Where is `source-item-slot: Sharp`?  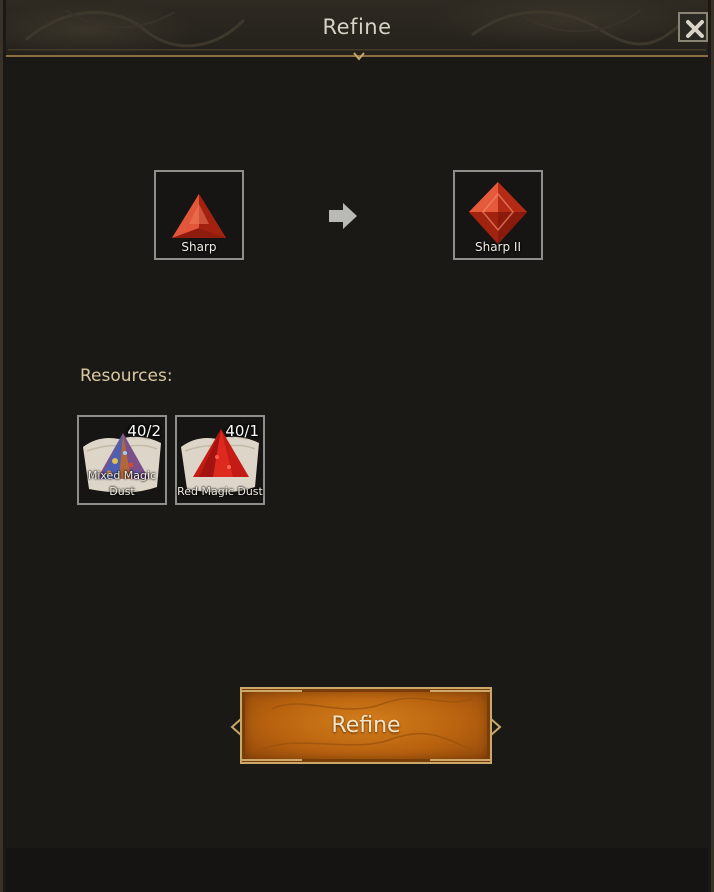
source-item-slot: Sharp is located at coordinates (199, 215).